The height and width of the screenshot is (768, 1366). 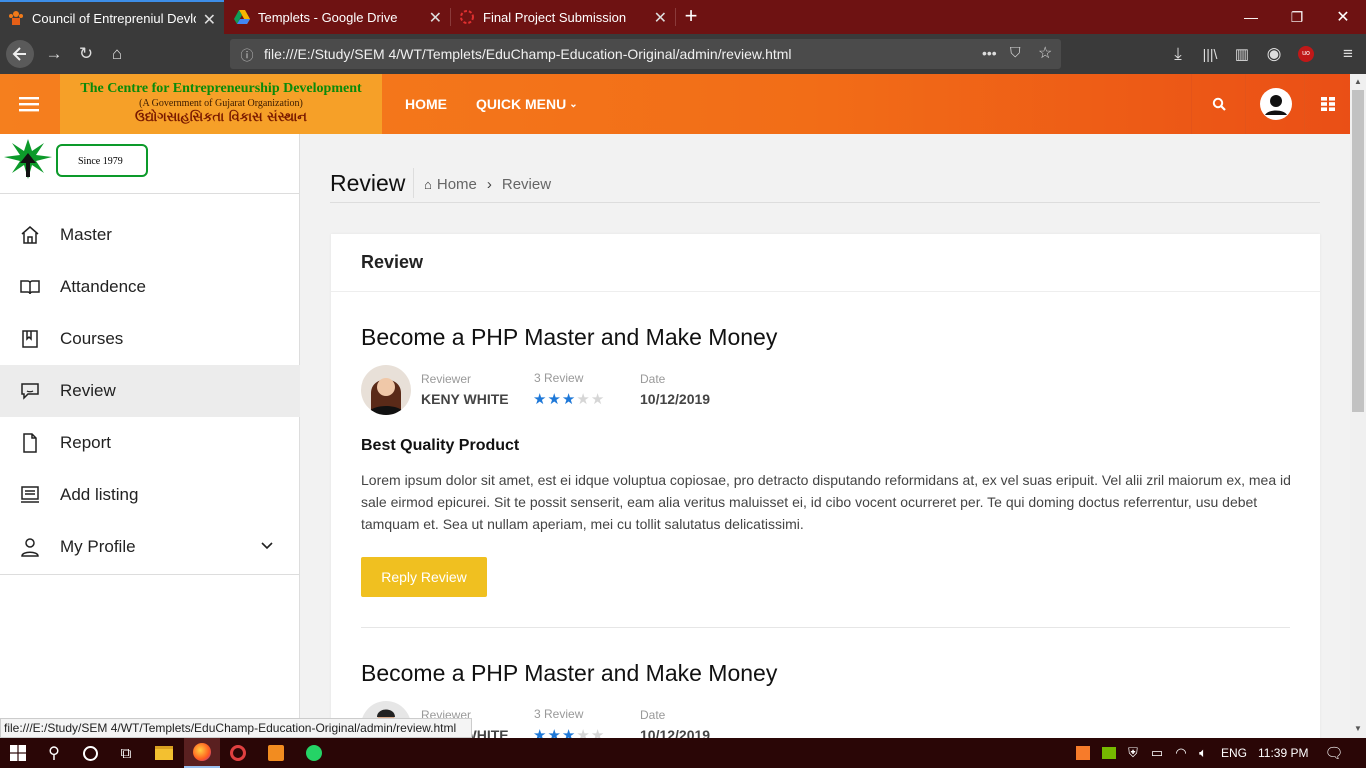 What do you see at coordinates (314, 753) in the screenshot?
I see `whatsapp-icon` at bounding box center [314, 753].